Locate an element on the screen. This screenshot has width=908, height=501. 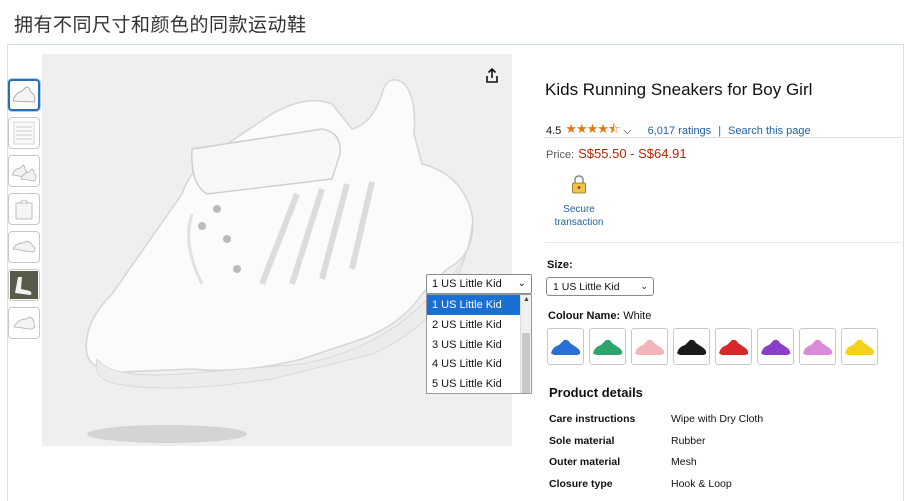
size-option-1: 1 US Little Kid is located at coordinates (479, 305).